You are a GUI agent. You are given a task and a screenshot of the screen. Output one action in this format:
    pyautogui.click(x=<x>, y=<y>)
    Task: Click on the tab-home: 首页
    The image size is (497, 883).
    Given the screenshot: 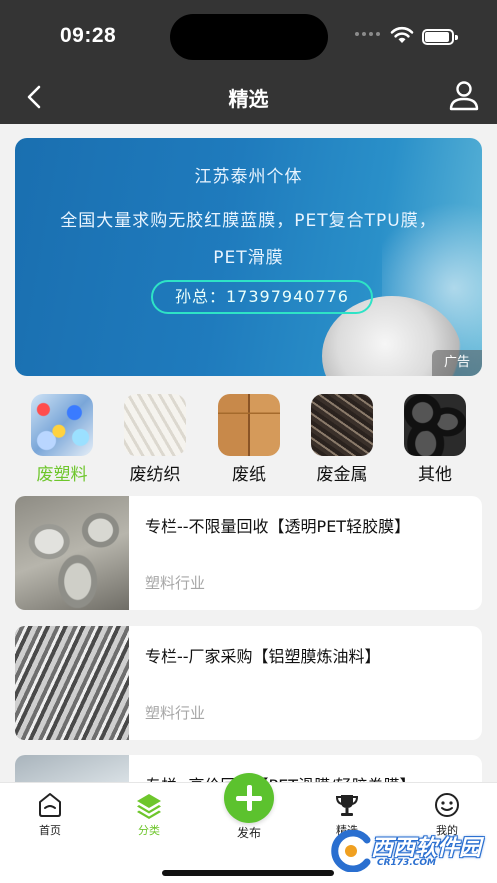 What is the action you would take?
    pyautogui.click(x=50, y=814)
    